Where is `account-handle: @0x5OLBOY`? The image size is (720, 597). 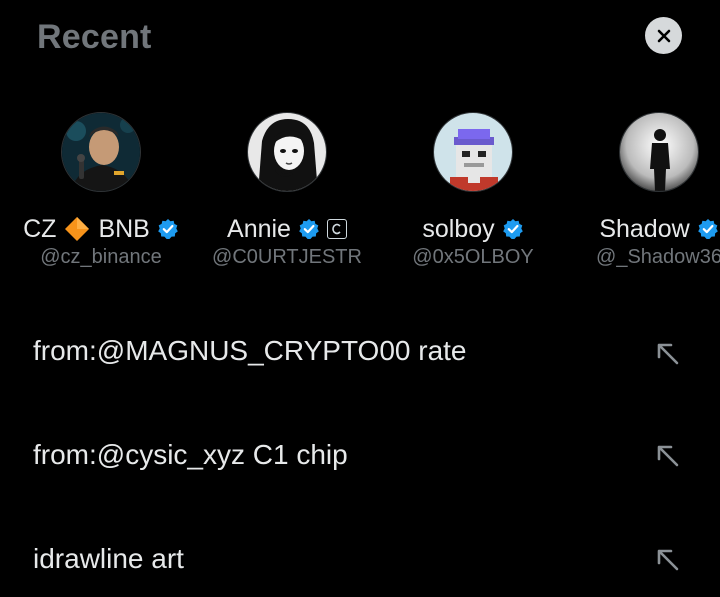 account-handle: @0x5OLBOY is located at coordinates (473, 257).